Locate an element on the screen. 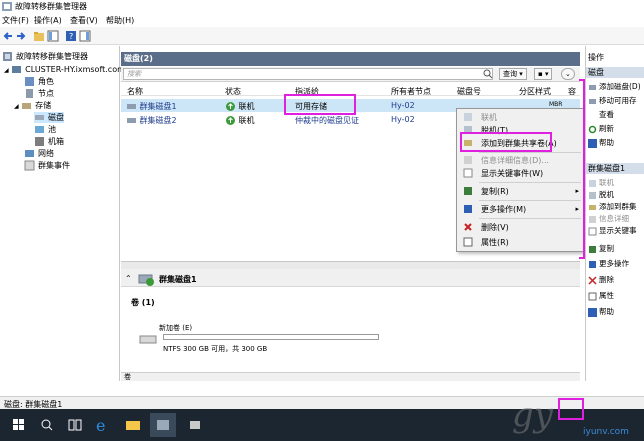 Image resolution: width=644 pixels, height=441 pixels. tree-item-label: 网络 is located at coordinates (46, 153).